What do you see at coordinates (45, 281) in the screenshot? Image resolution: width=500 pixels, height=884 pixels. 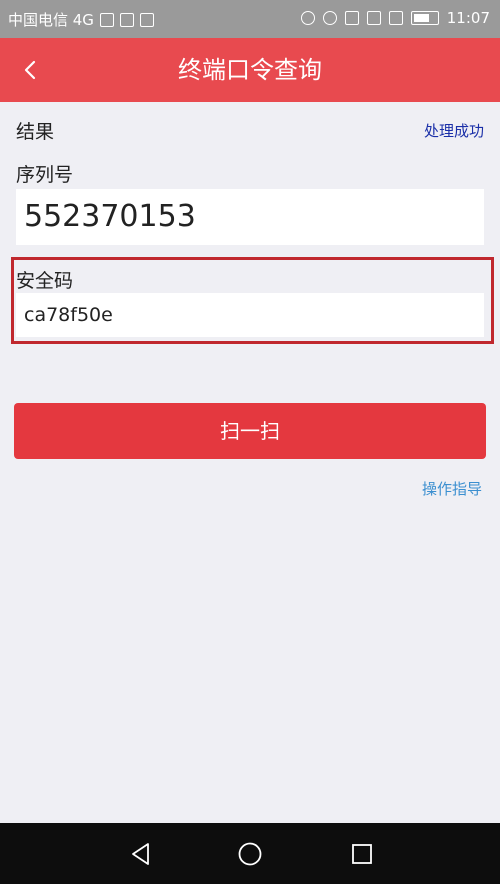 I see `security-code-label: 安全码` at bounding box center [45, 281].